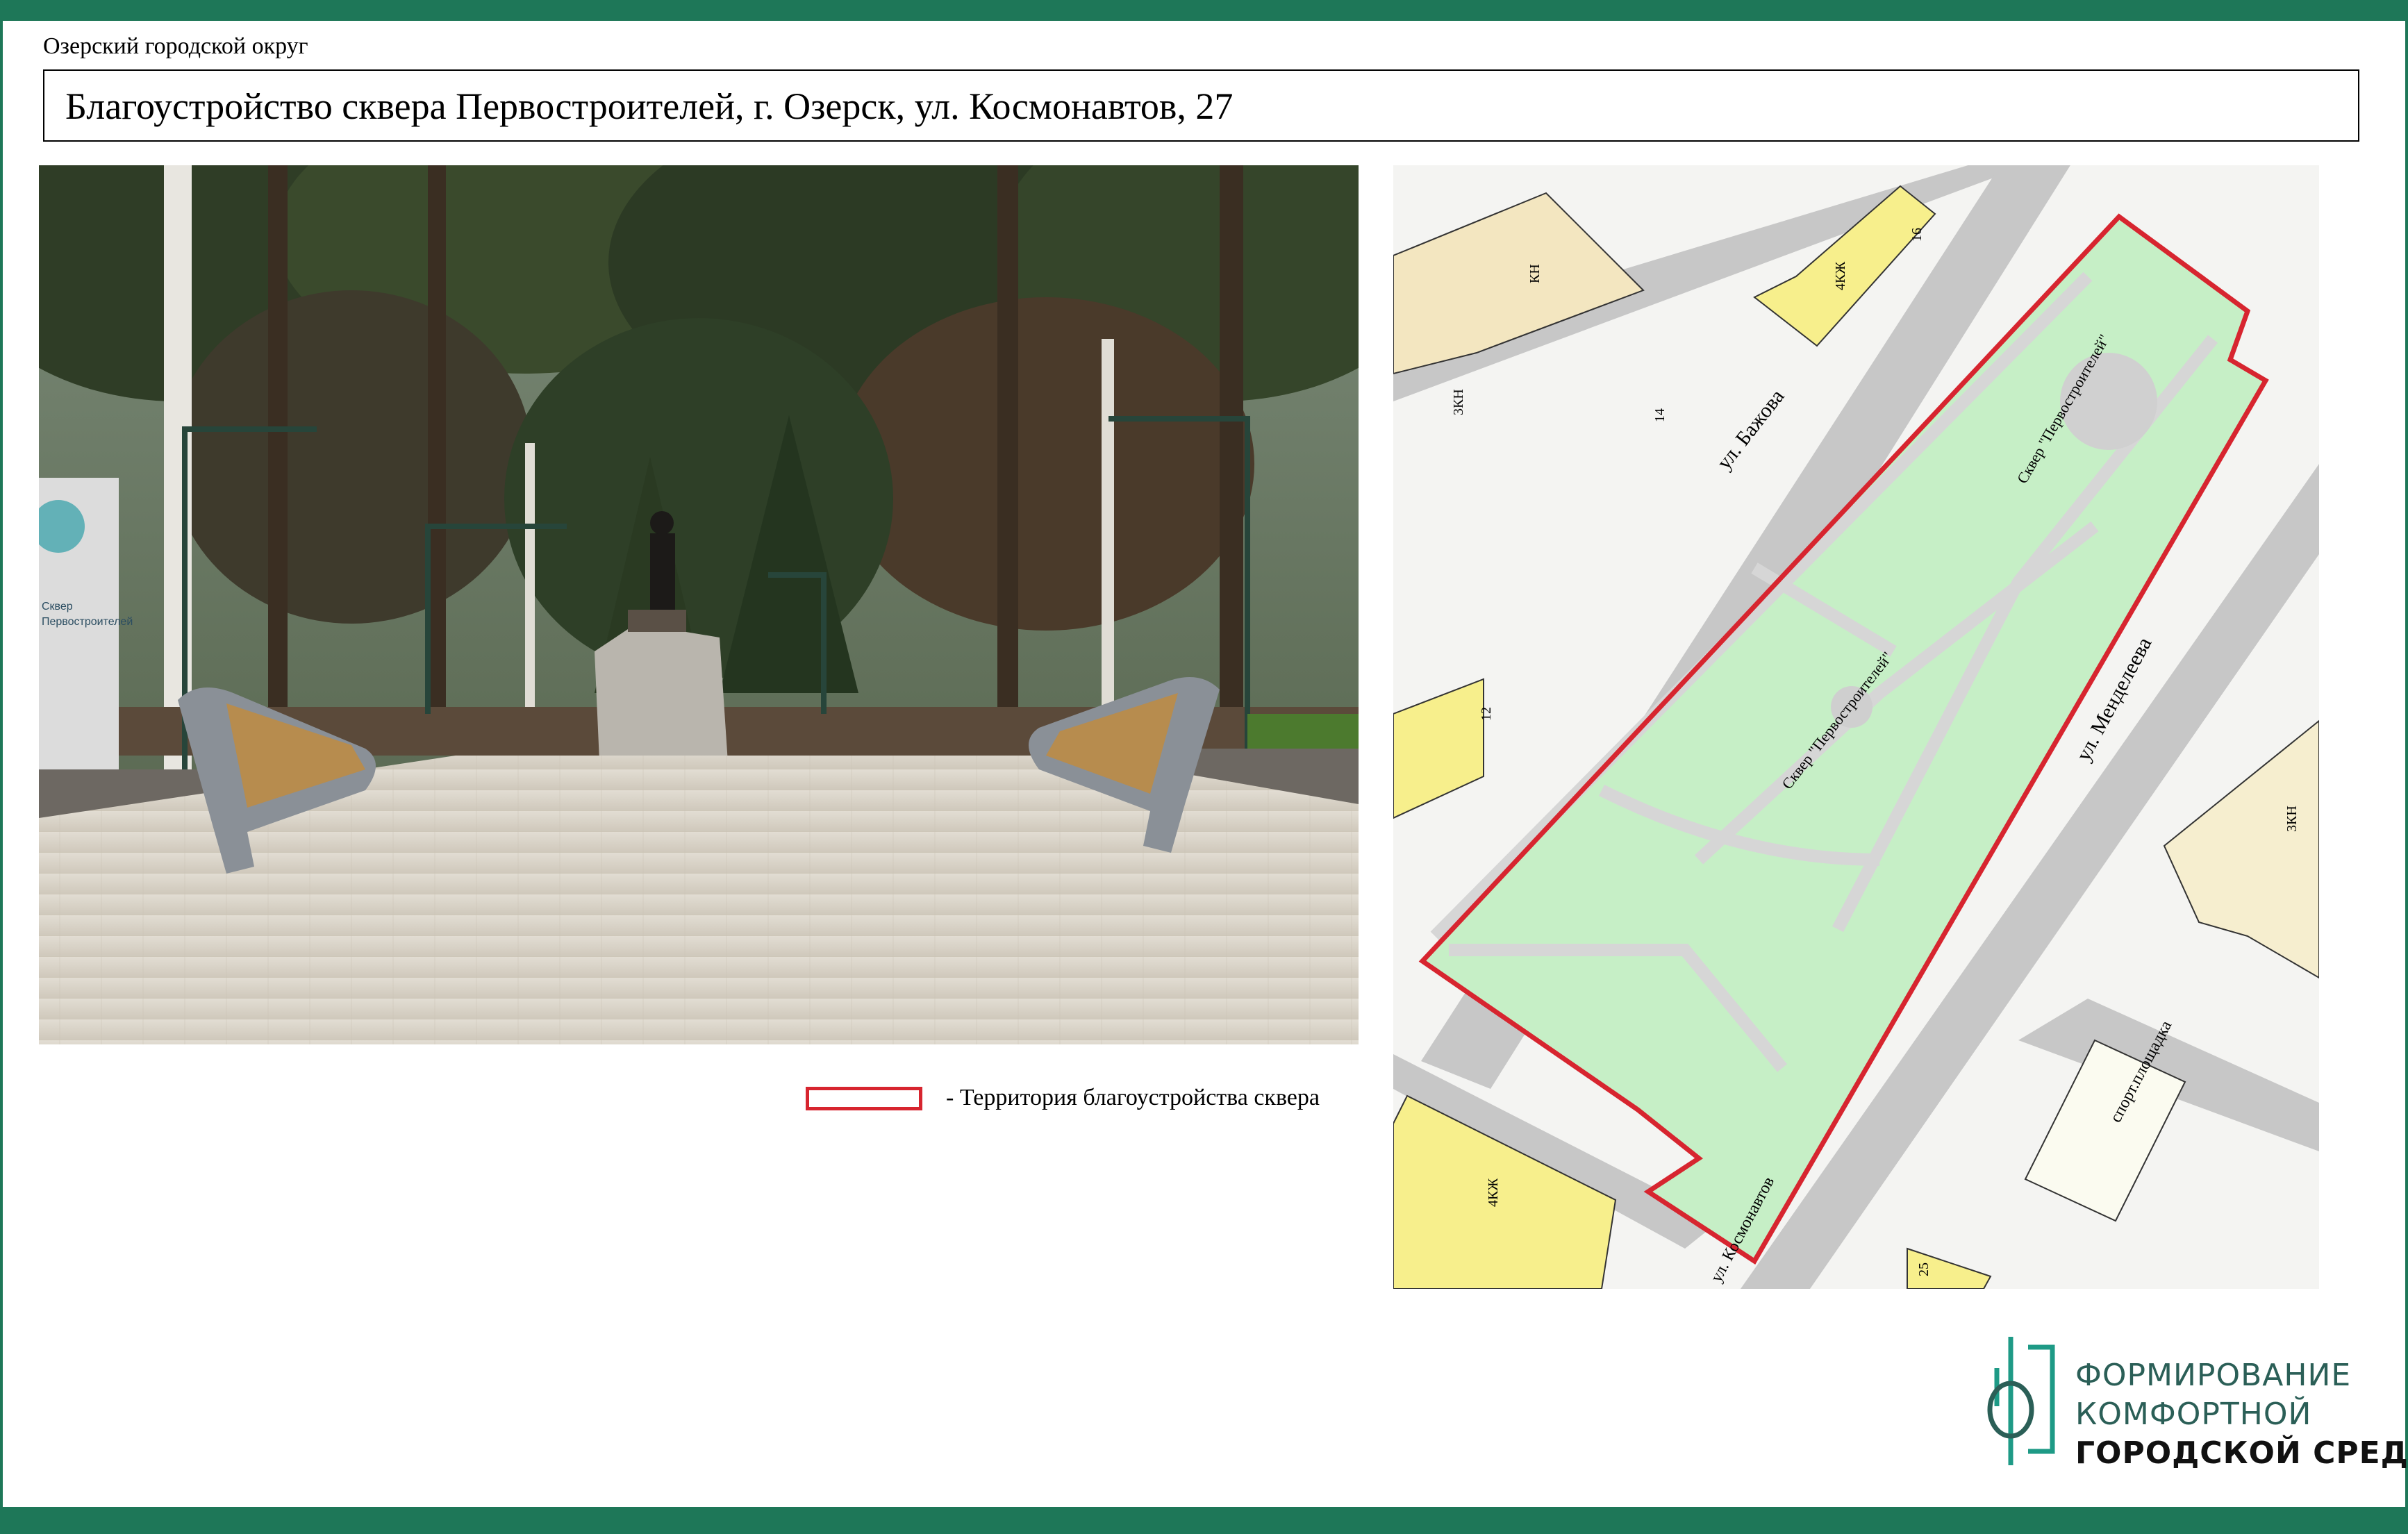 The image size is (2408, 1534). Describe the element at coordinates (1133, 1097) in the screenshot. I see `legend-text: - Территория благоустройства сквера` at that location.